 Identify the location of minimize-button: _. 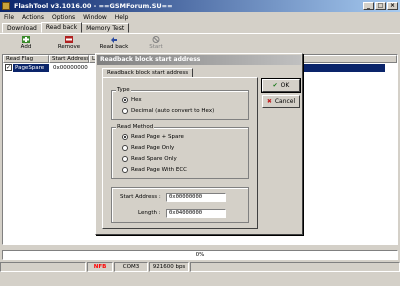
(368, 6).